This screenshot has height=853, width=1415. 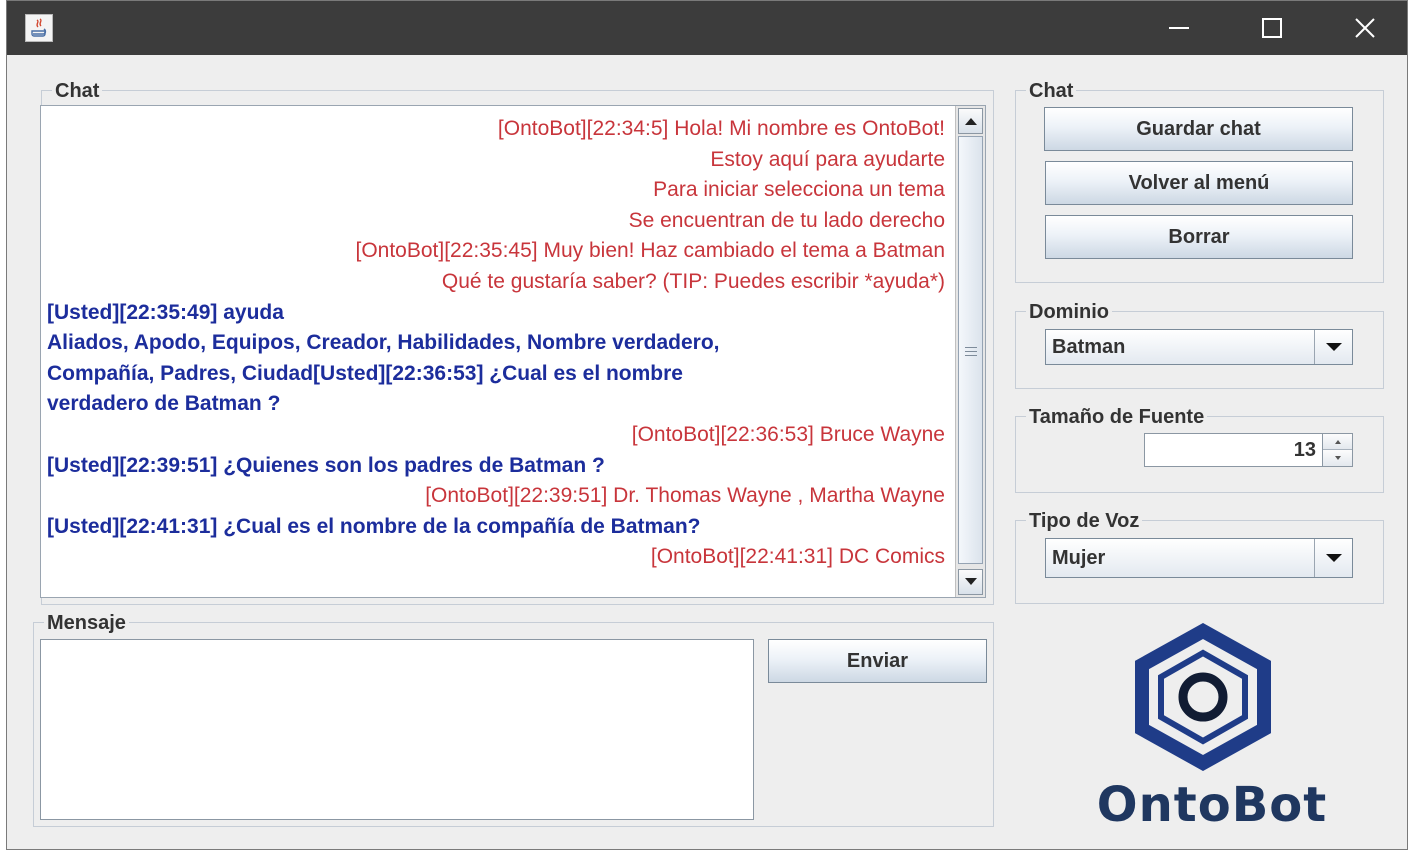 I want to click on bot-message-line: [OntoBot][22:41:31] DC Comics, so click(x=797, y=557).